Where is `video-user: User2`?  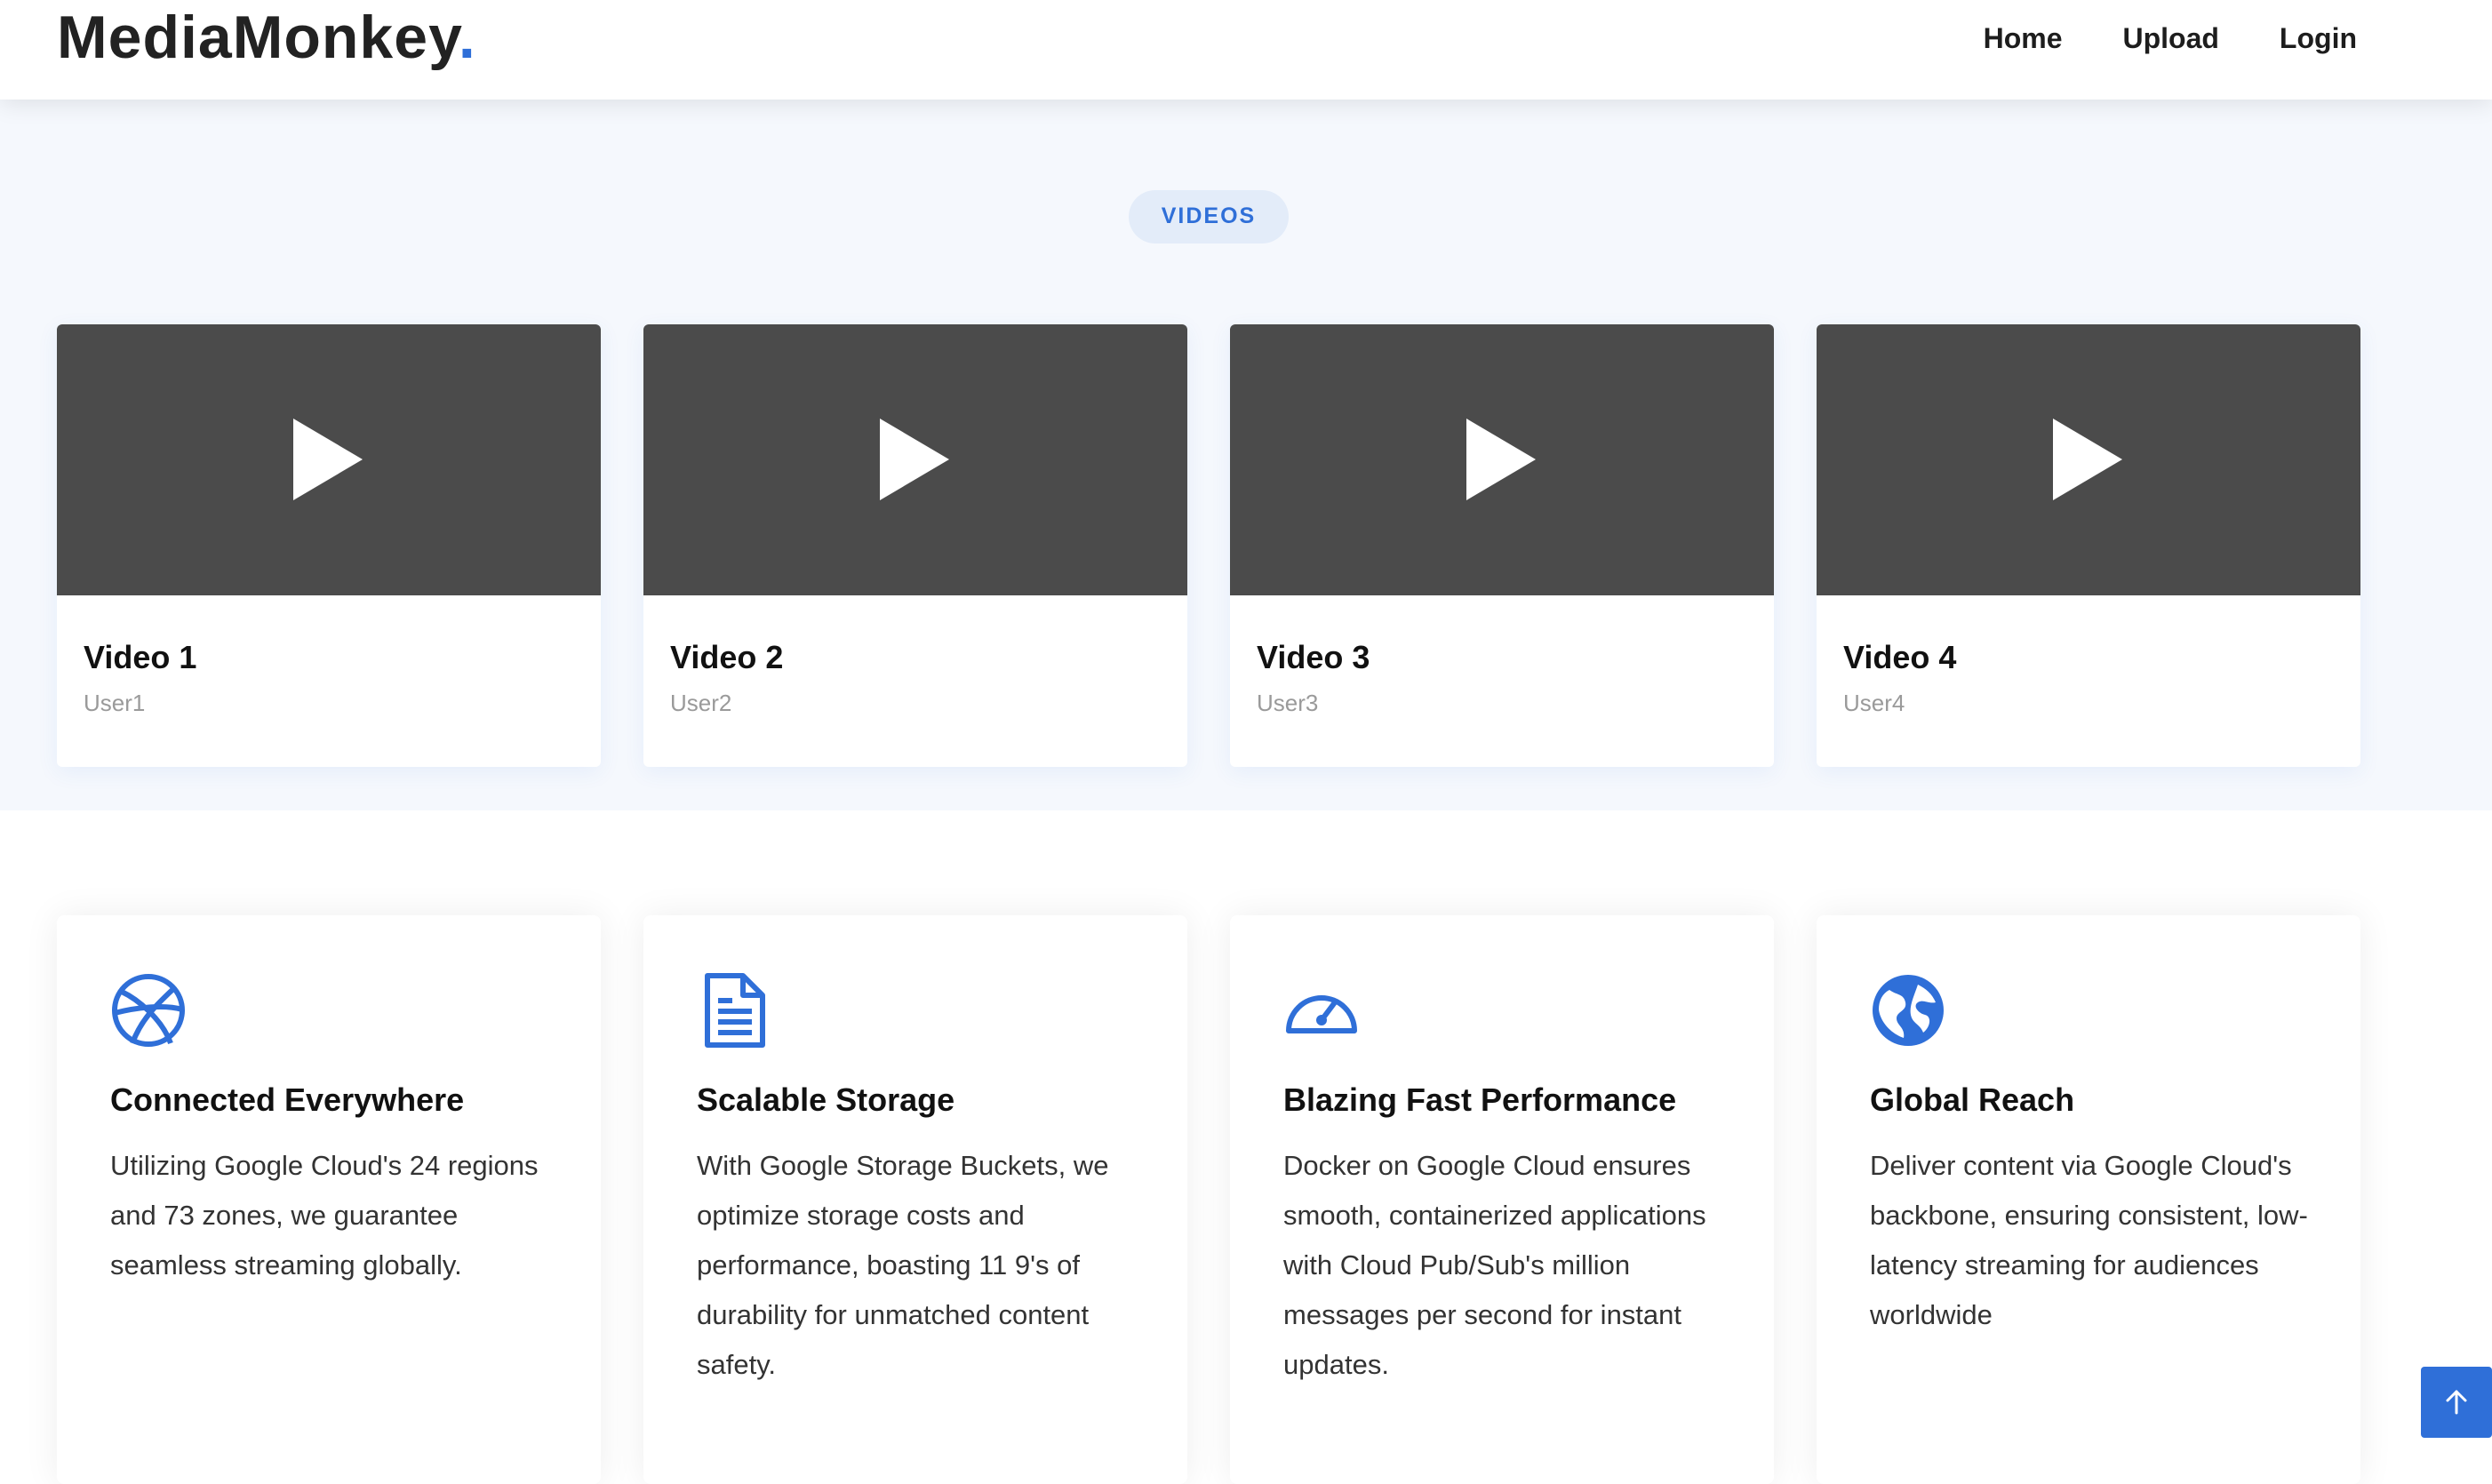
video-user: User2 is located at coordinates (701, 703).